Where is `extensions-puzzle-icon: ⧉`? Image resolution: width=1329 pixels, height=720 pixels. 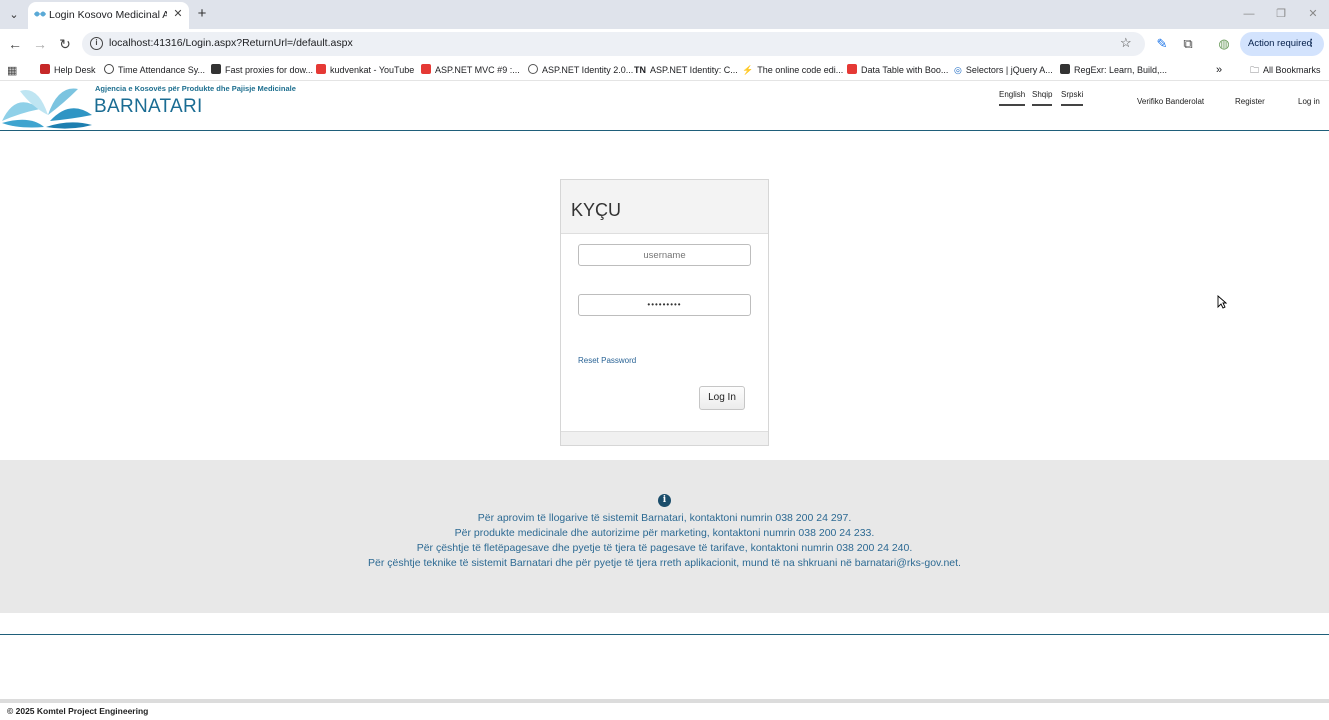 extensions-puzzle-icon: ⧉ is located at coordinates (1188, 44).